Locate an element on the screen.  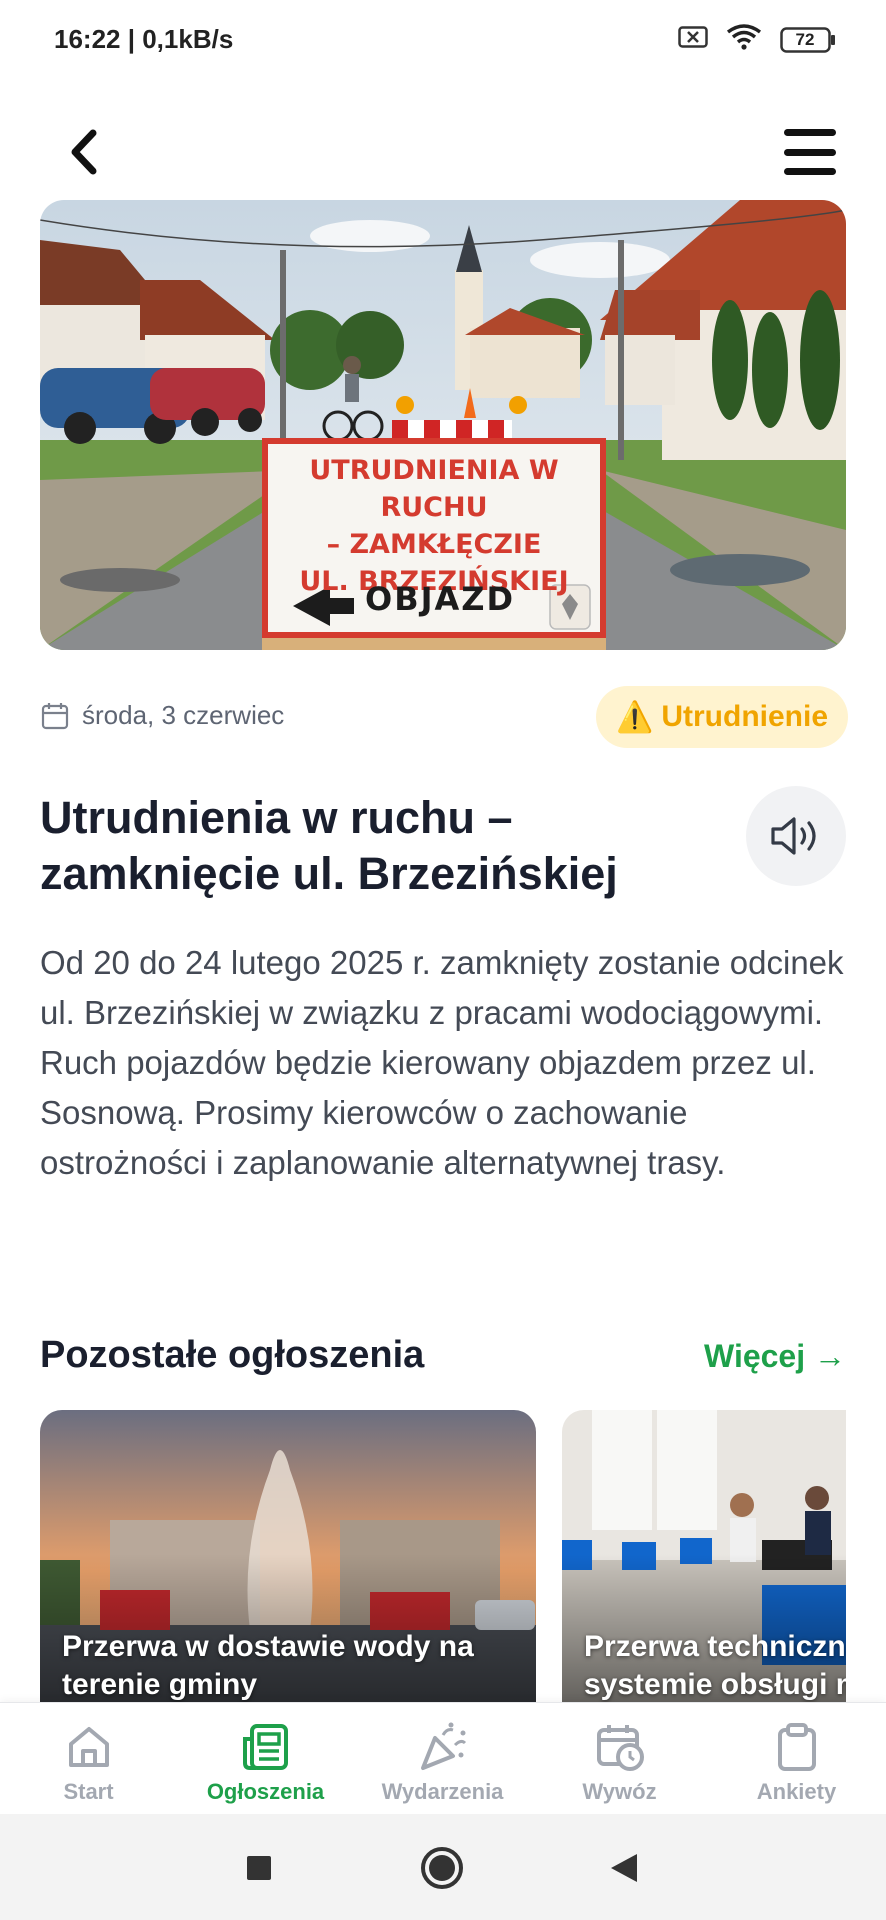
home-icon is located at coordinates (88, 1747).